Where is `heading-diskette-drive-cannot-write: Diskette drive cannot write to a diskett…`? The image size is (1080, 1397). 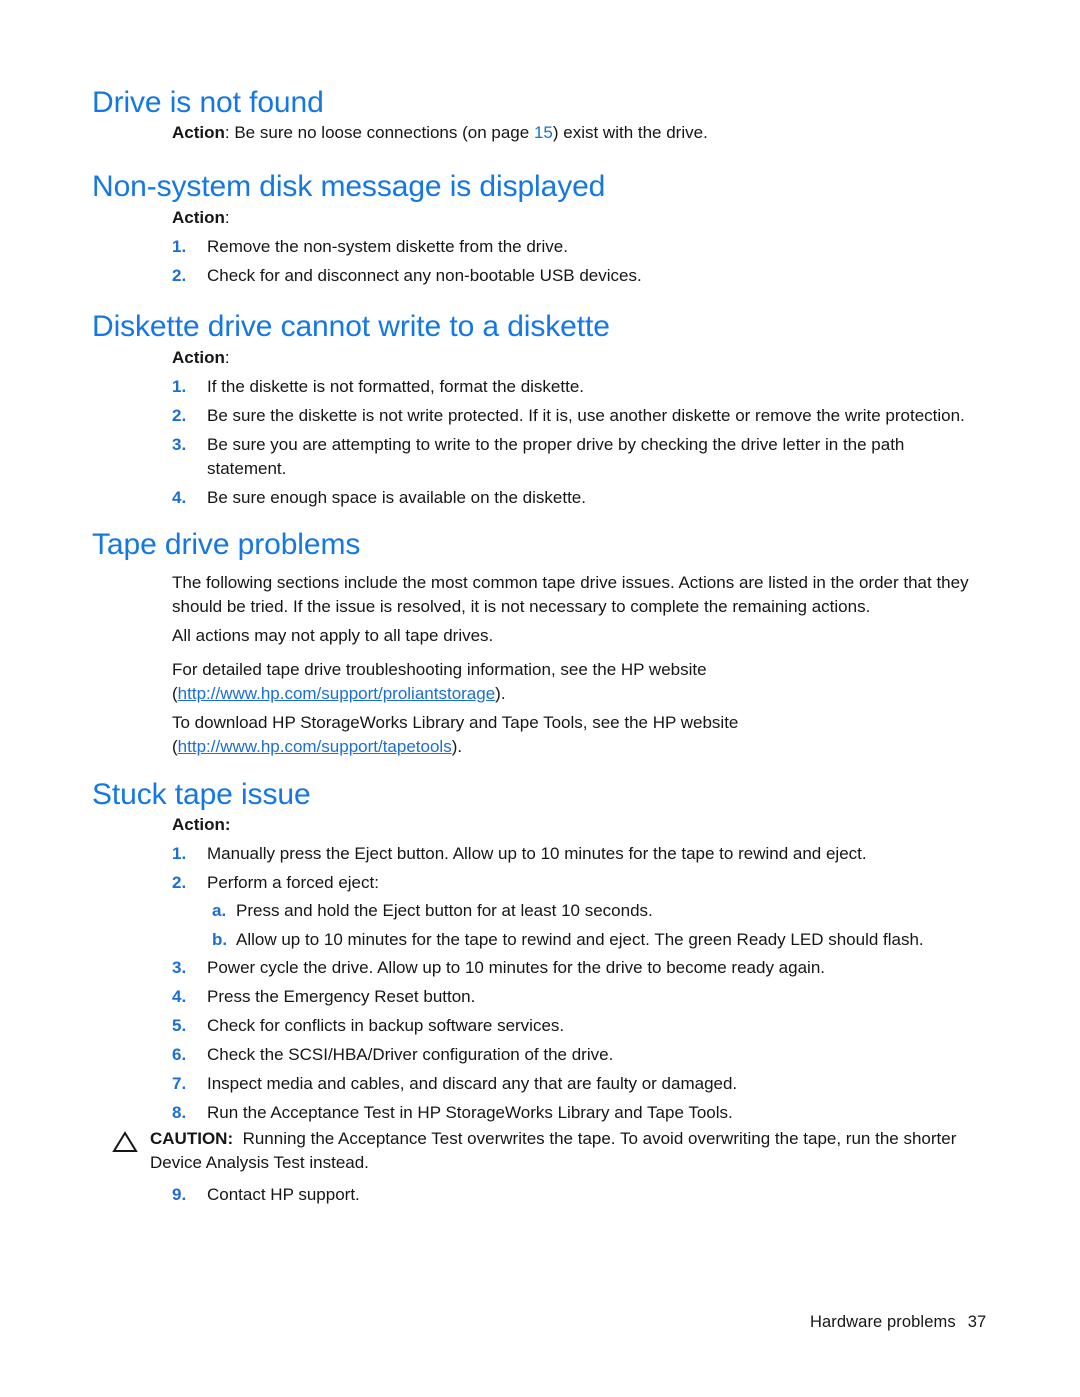
heading-diskette-drive-cannot-write: Diskette drive cannot write to a diskett… is located at coordinates (351, 326).